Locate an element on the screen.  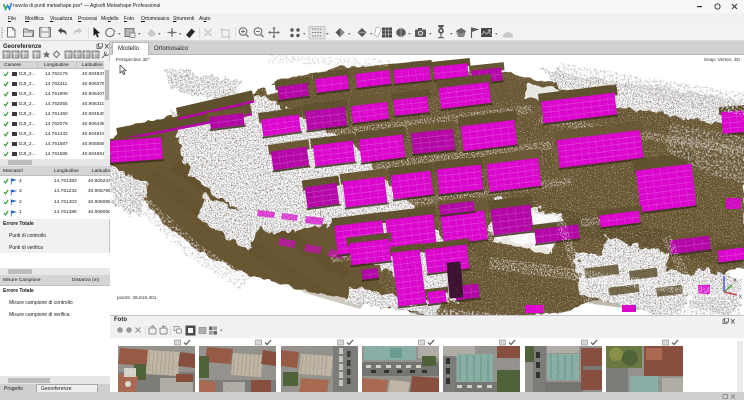
svg-text: Z is located at coordinates (725, 274).